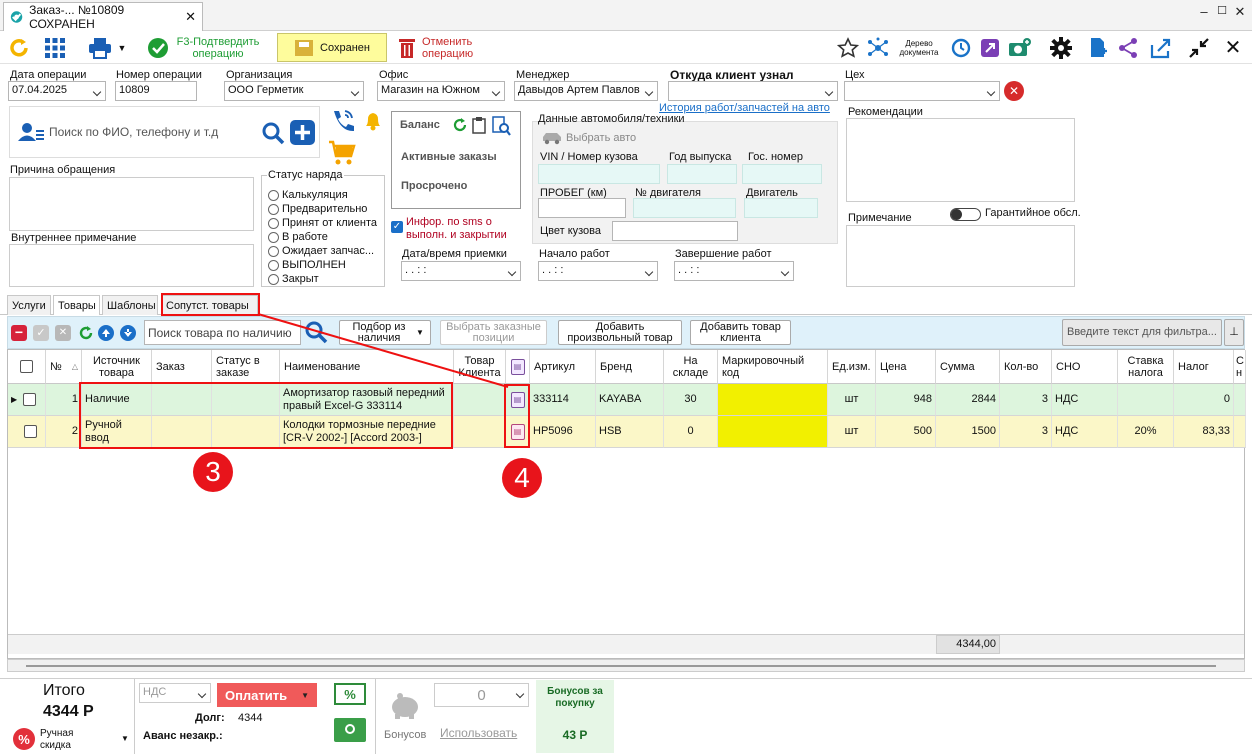 Image resolution: width=1252 pixels, height=754 pixels. Describe the element at coordinates (190, 17) in the screenshot. I see `tab-close-icon: ✕` at that location.